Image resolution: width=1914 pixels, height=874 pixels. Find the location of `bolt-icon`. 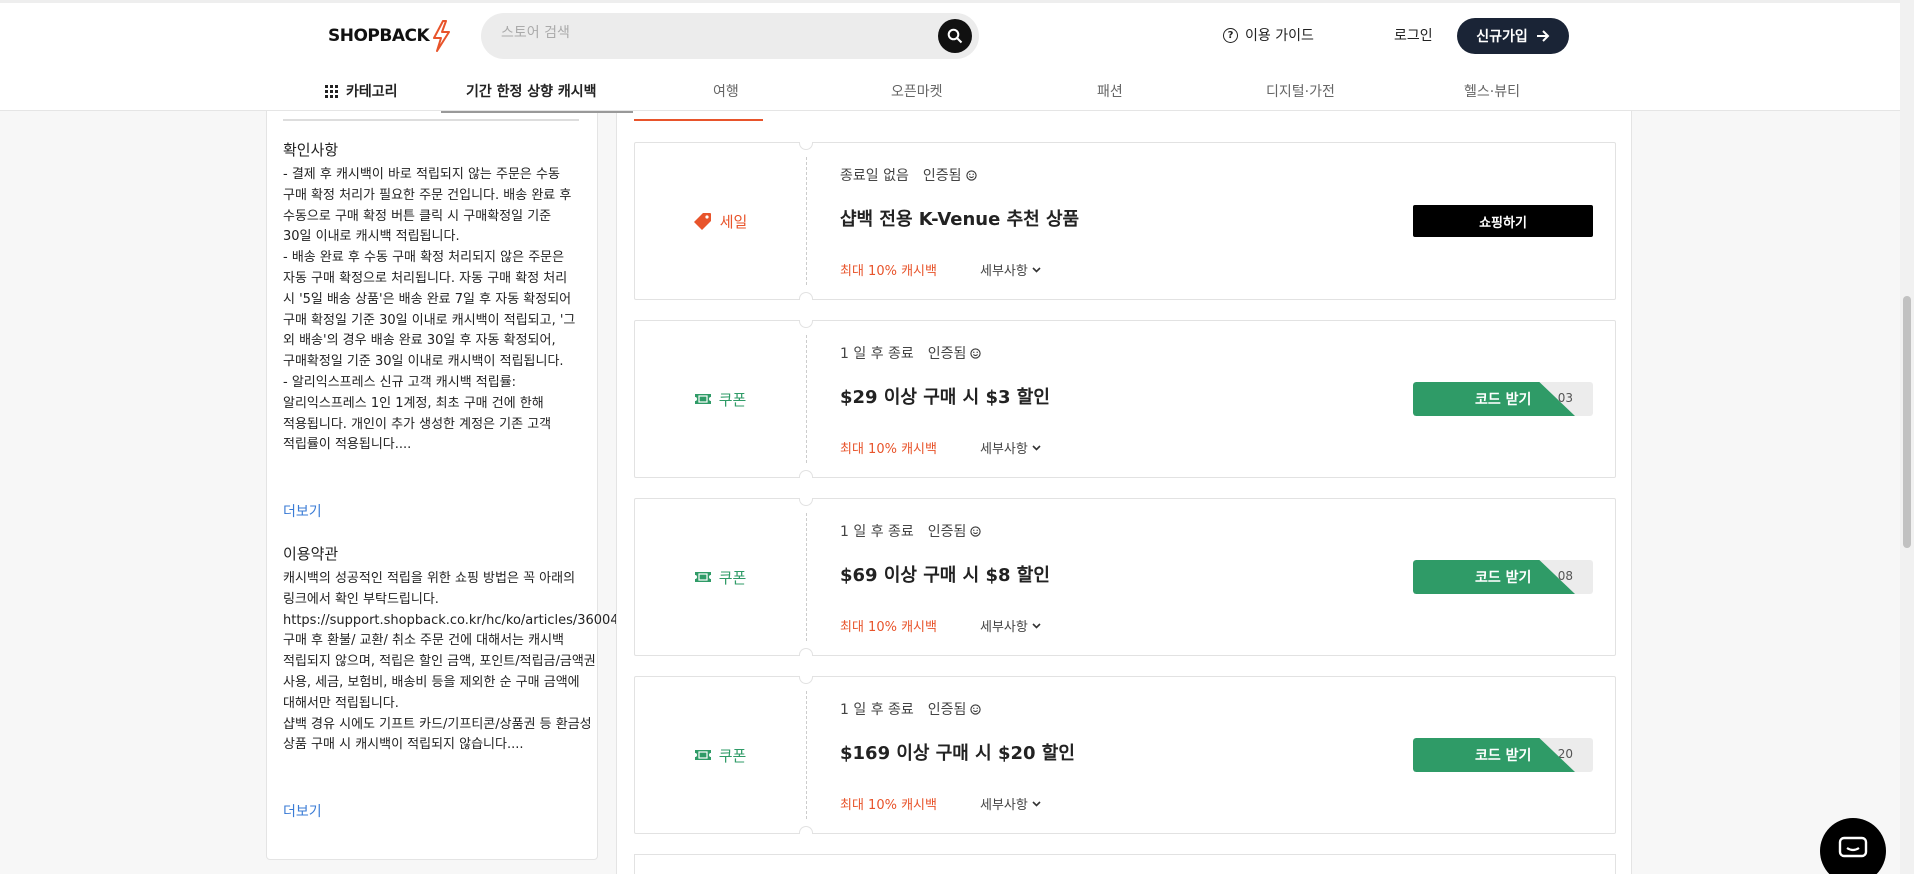

bolt-icon is located at coordinates (442, 36).